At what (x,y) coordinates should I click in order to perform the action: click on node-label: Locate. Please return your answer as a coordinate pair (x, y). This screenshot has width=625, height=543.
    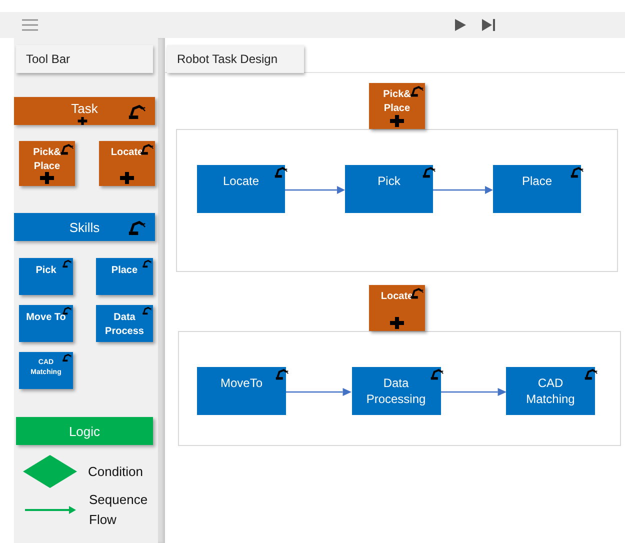
    Looking at the image, I should click on (241, 181).